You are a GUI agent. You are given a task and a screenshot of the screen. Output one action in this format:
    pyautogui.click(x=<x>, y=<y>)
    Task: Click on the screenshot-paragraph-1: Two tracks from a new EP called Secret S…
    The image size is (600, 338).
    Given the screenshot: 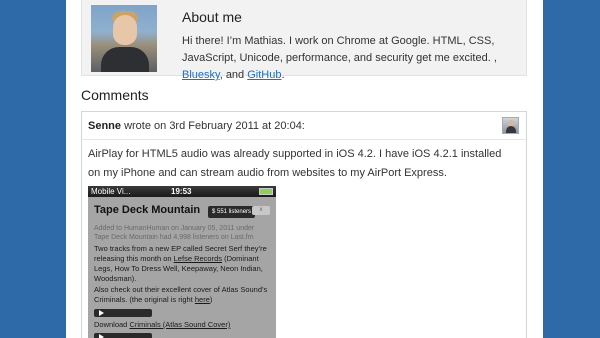 What is the action you would take?
    pyautogui.click(x=180, y=263)
    